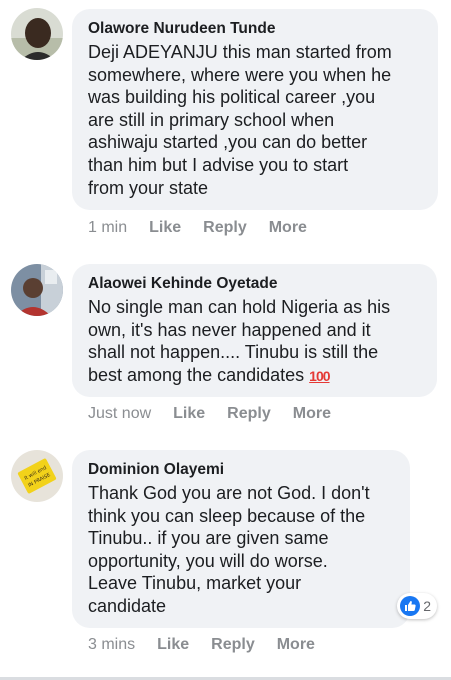 The height and width of the screenshot is (680, 451). Describe the element at coordinates (107, 228) in the screenshot. I see `comment-time: 1 min` at that location.